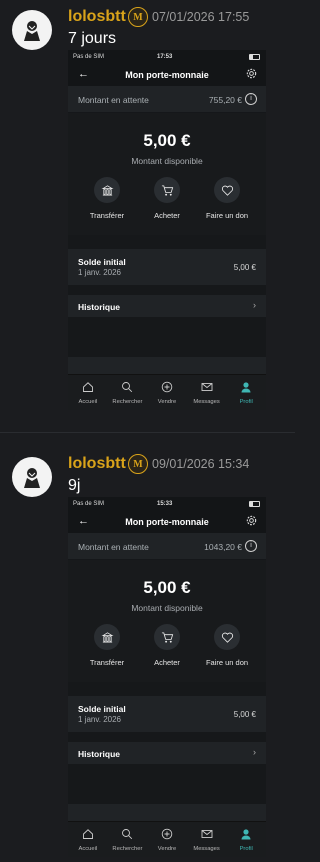  I want to click on home-icon, so click(87, 834).